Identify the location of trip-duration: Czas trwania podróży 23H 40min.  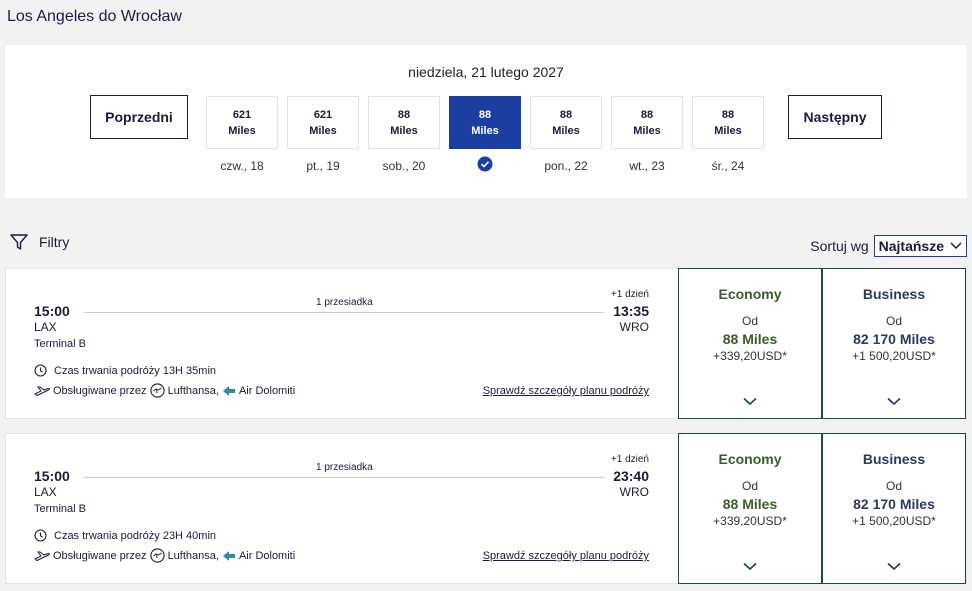
(125, 535).